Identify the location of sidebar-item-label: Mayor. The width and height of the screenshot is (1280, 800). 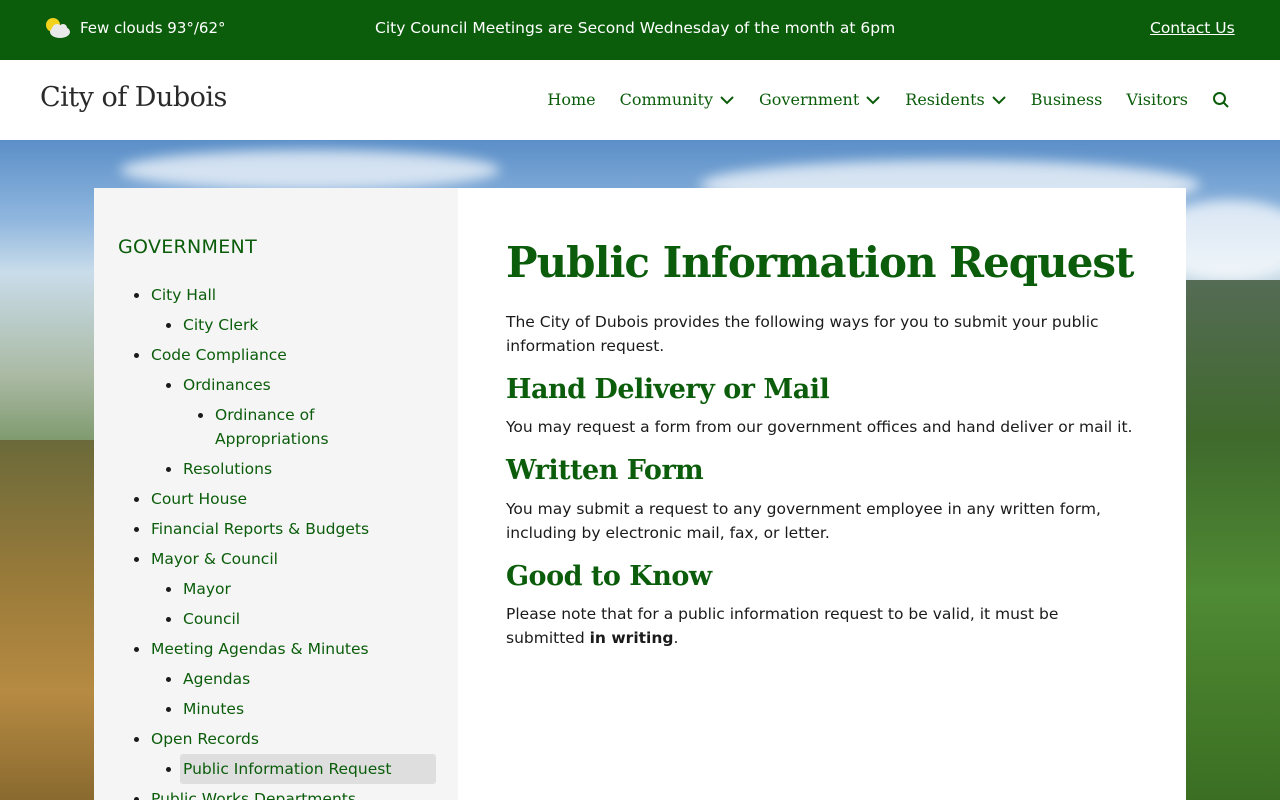
(207, 589).